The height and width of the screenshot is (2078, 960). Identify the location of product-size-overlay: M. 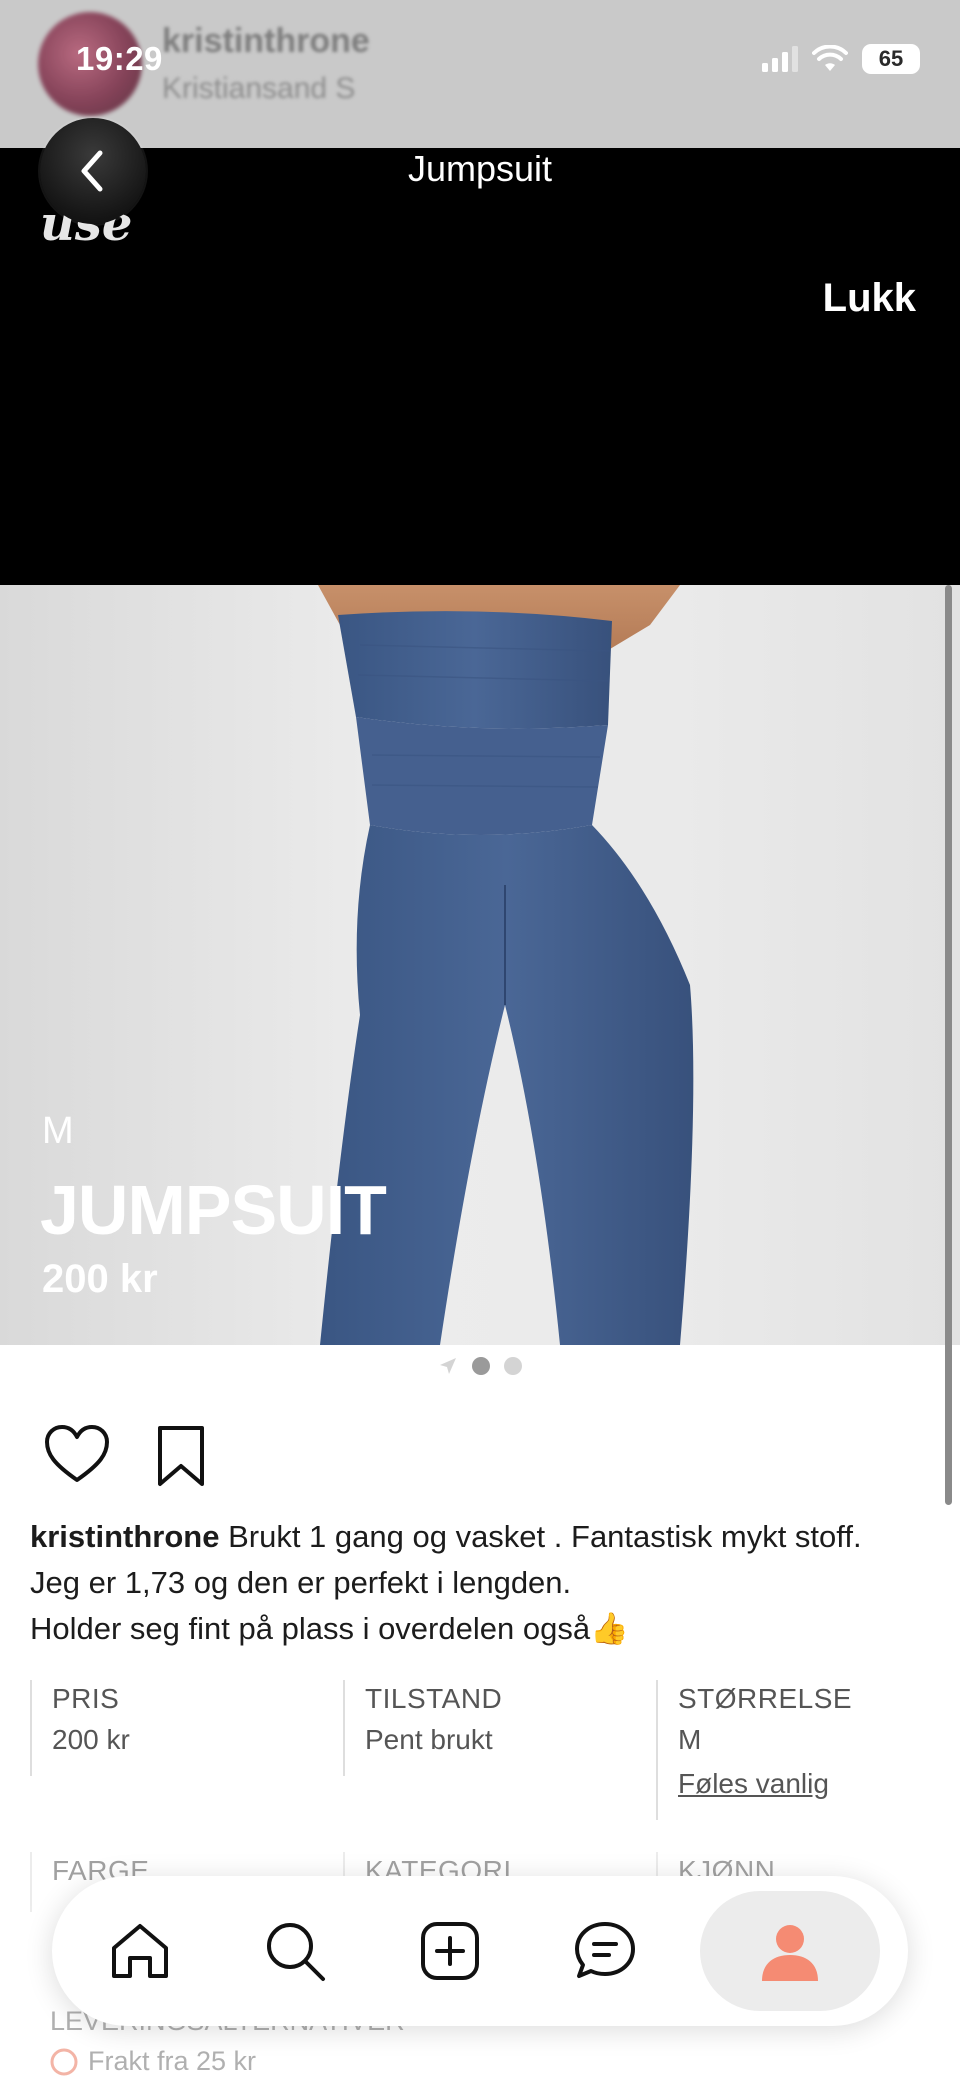
(58, 1131).